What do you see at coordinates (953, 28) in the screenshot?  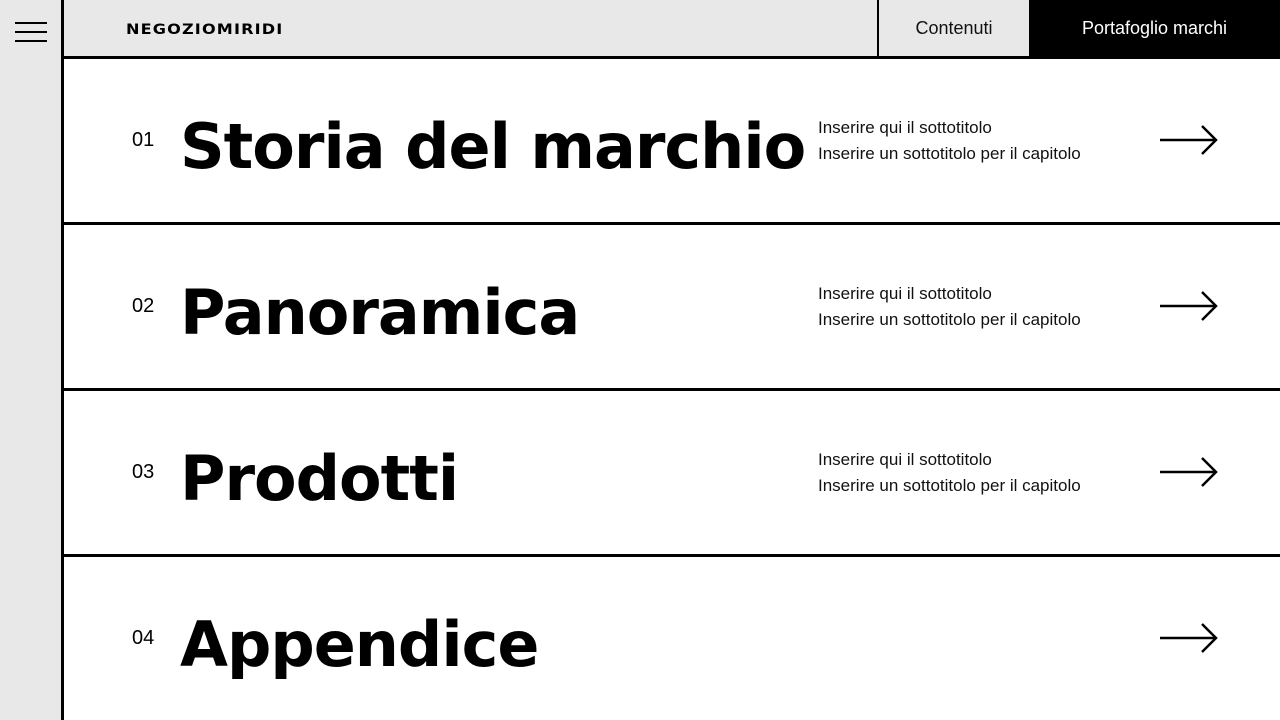 I see `nav-contents: Contenuti` at bounding box center [953, 28].